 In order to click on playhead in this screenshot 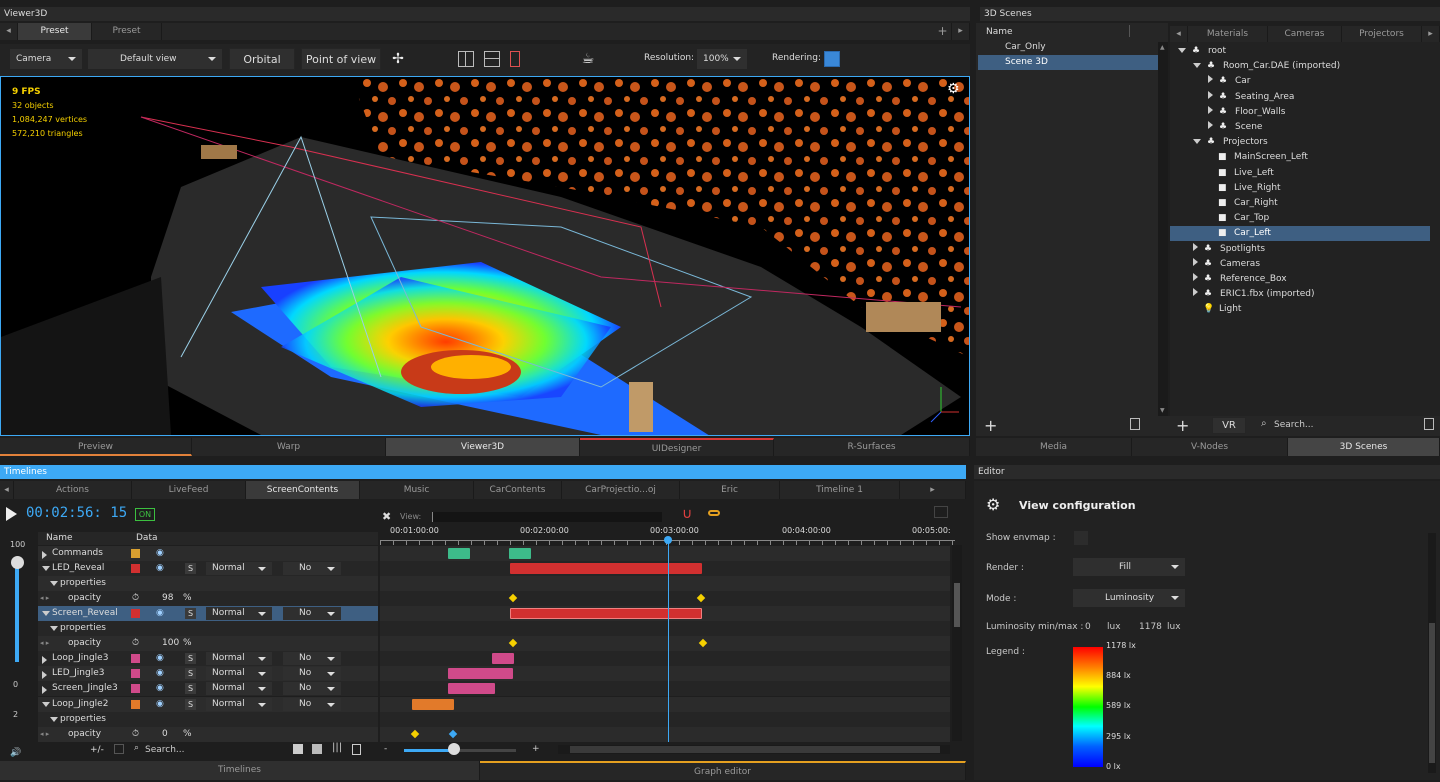, I will do `click(668, 640)`.